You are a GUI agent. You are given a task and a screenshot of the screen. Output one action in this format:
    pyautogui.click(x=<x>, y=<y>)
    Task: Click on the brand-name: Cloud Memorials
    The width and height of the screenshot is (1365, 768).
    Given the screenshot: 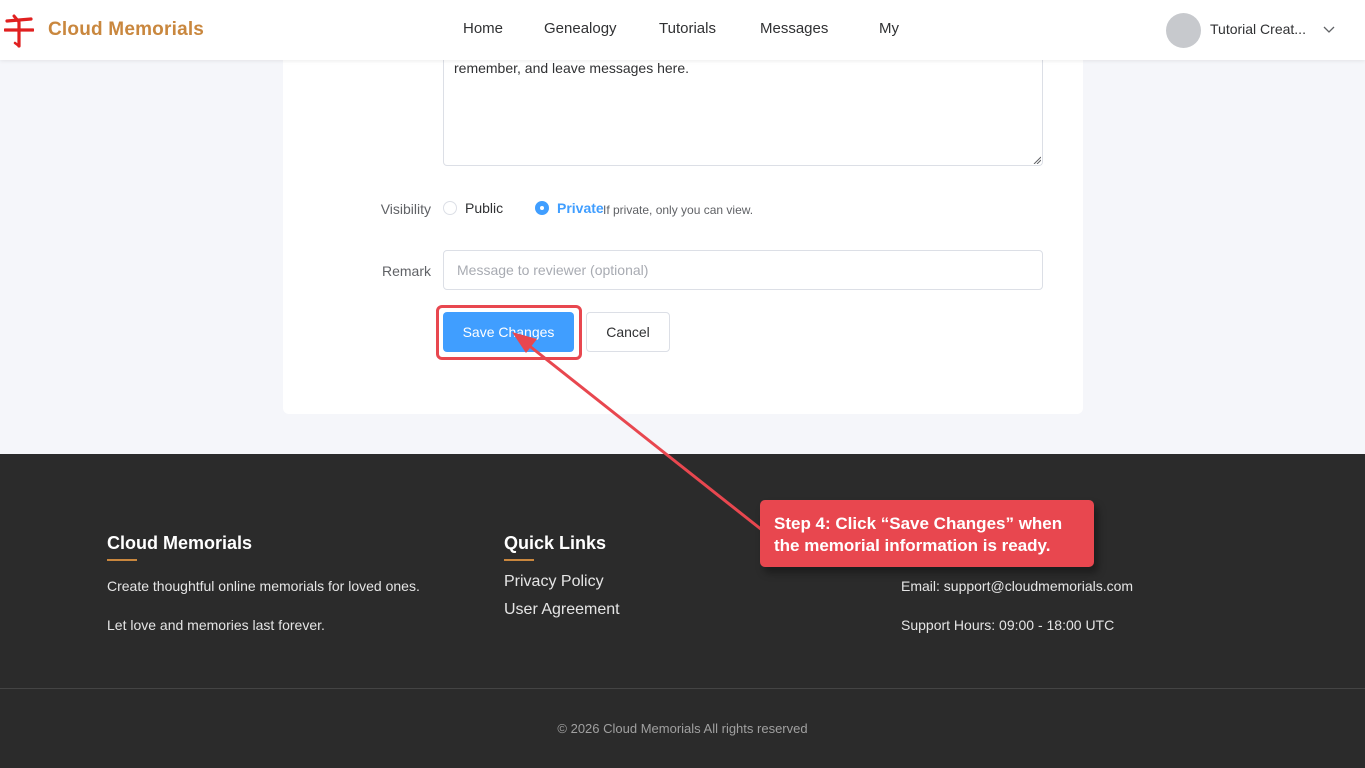 What is the action you would take?
    pyautogui.click(x=126, y=30)
    